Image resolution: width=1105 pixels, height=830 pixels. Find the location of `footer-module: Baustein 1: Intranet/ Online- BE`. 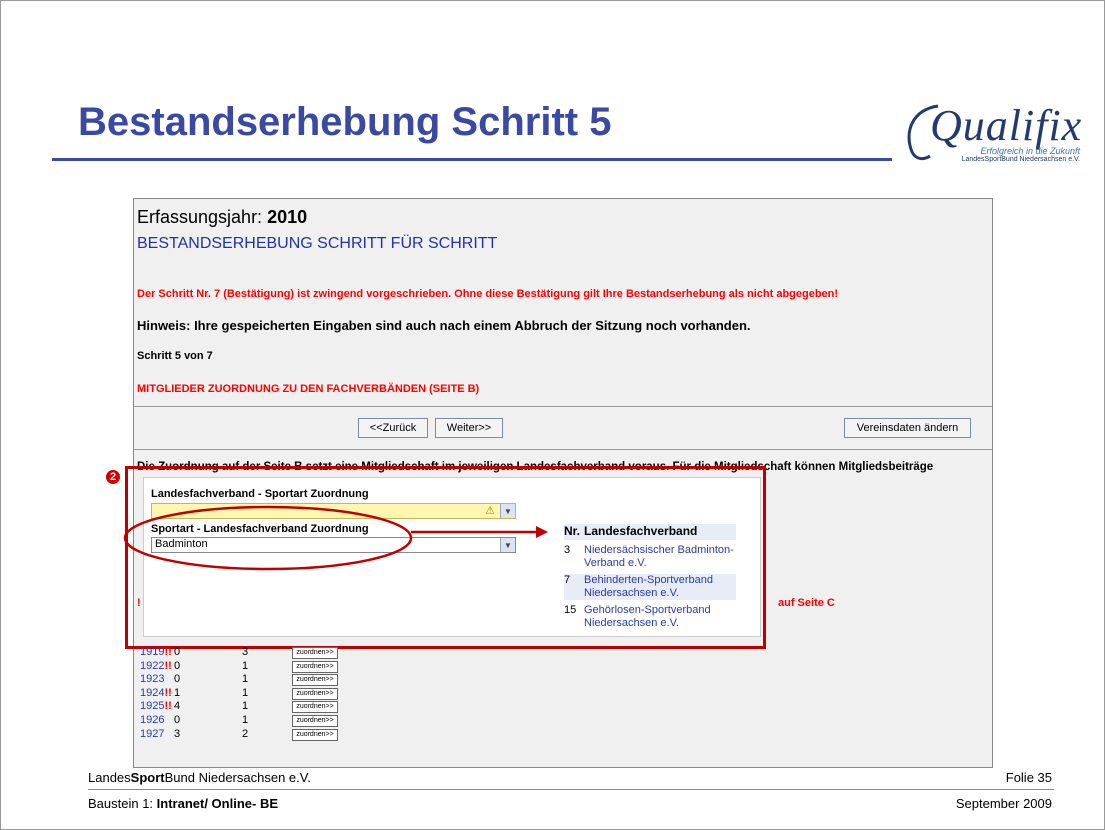

footer-module: Baustein 1: Intranet/ Online- BE is located at coordinates (183, 803).